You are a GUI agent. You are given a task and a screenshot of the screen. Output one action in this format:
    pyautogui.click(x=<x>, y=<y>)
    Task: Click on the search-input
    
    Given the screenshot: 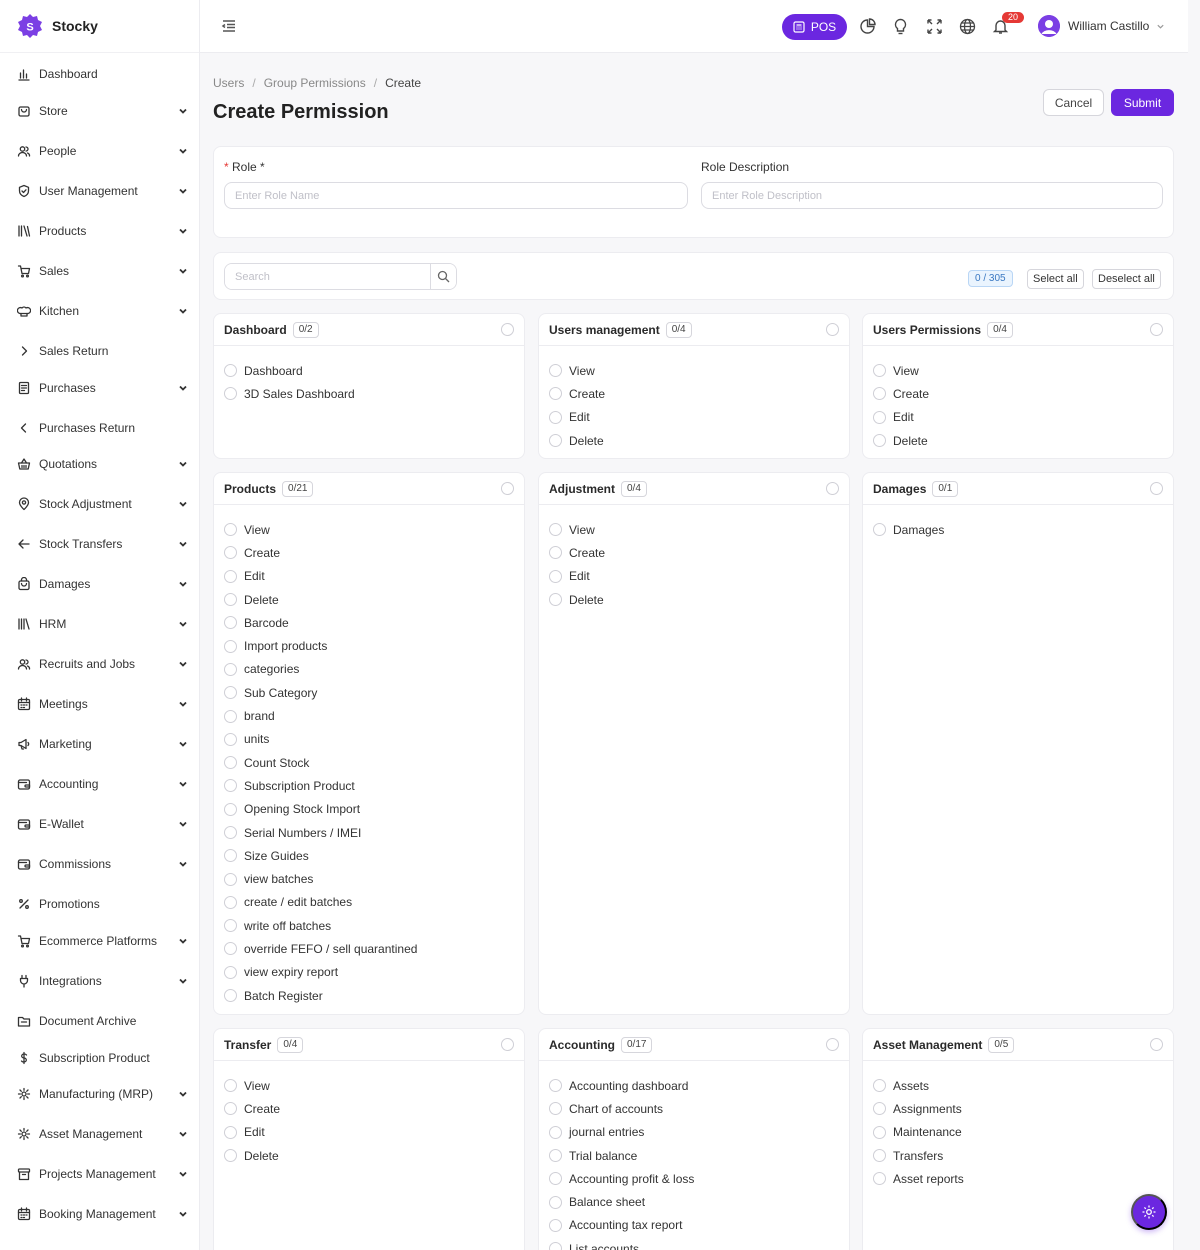 What is the action you would take?
    pyautogui.click(x=327, y=276)
    